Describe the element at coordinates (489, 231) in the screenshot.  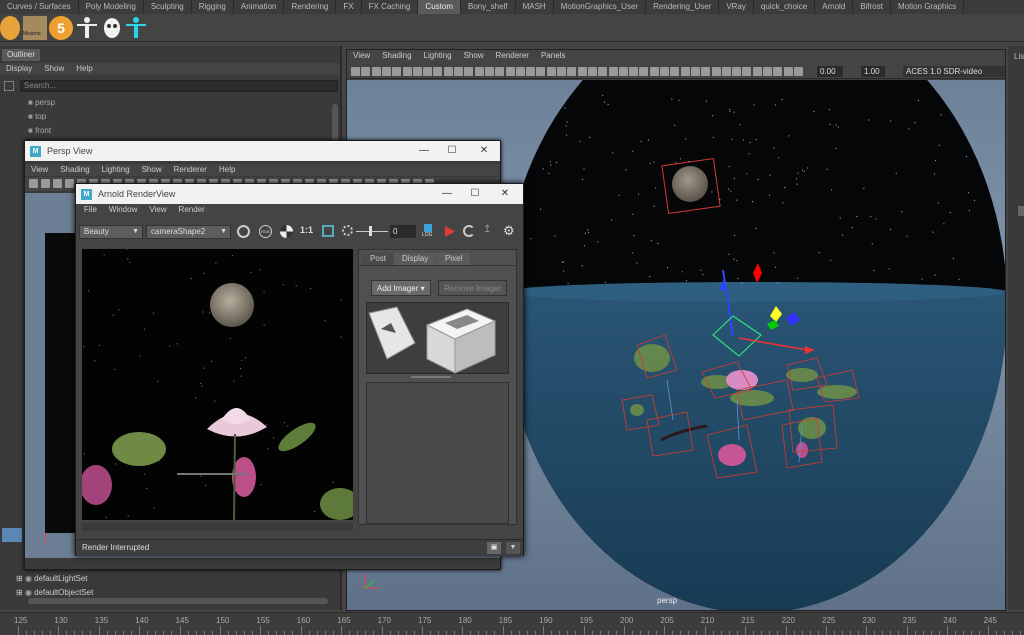
I see `ipr-icon: ↥` at that location.